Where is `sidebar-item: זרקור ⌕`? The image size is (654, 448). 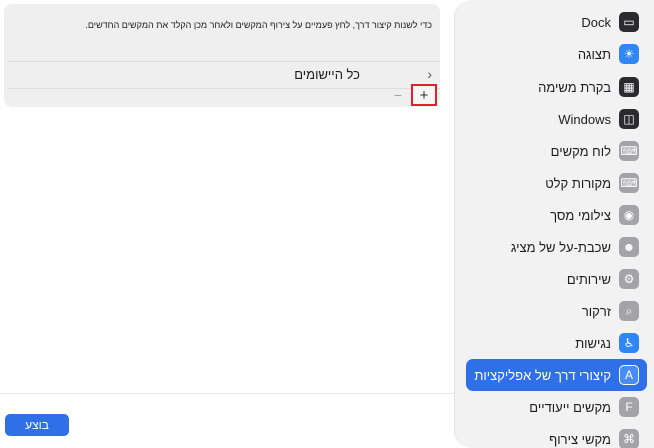
sidebar-item: זרקור ⌕ is located at coordinates (556, 311).